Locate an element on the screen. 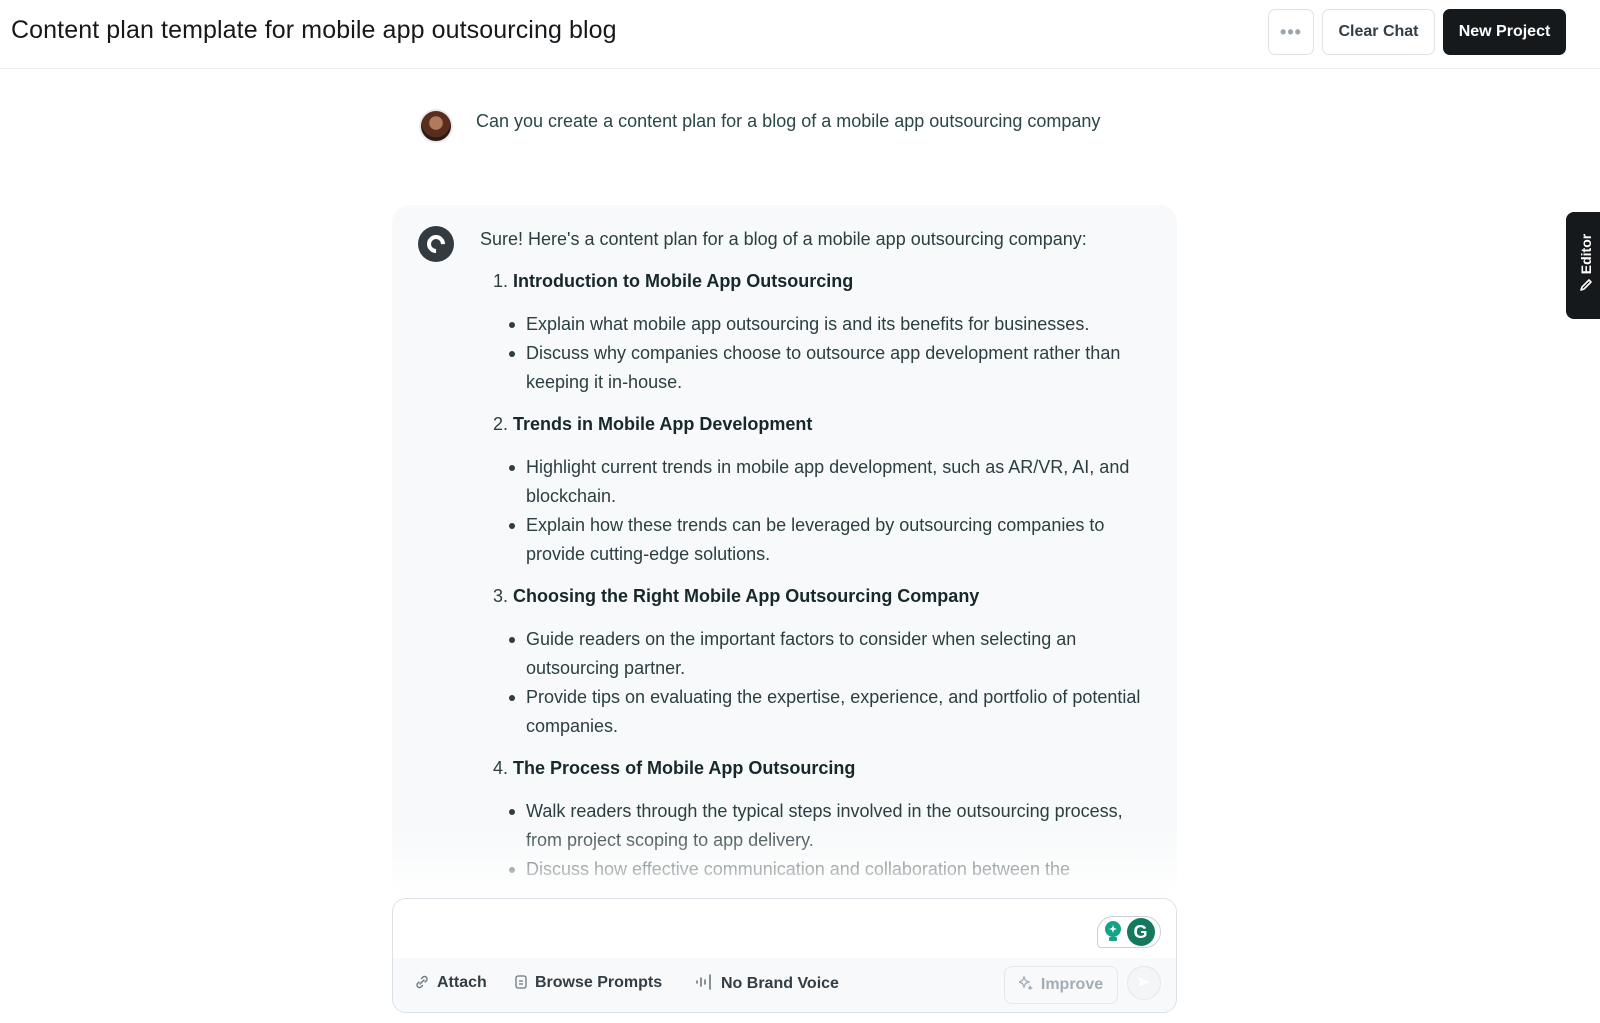 This screenshot has height=1023, width=1600. editor-side-tab: Editor is located at coordinates (1583, 265).